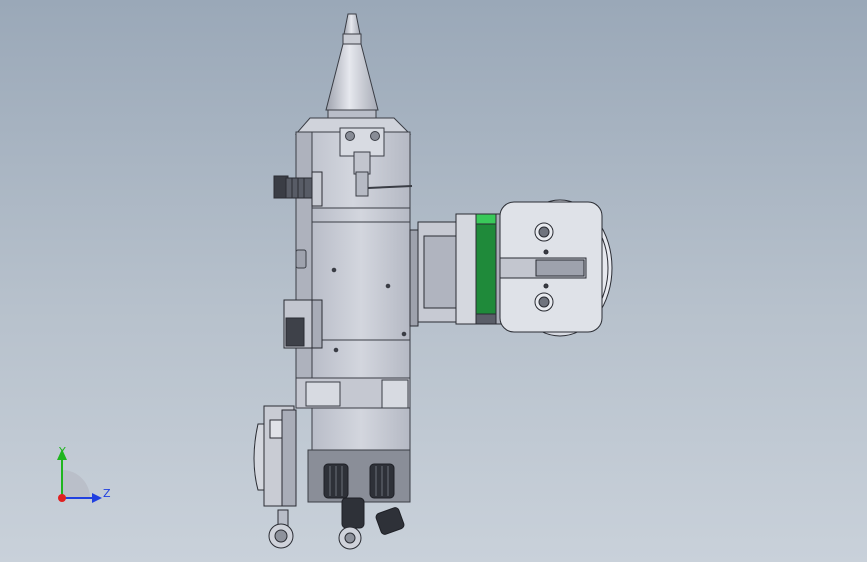 This screenshot has height=562, width=867. What do you see at coordinates (107, 493) in the screenshot?
I see `z-axis-label: Z` at bounding box center [107, 493].